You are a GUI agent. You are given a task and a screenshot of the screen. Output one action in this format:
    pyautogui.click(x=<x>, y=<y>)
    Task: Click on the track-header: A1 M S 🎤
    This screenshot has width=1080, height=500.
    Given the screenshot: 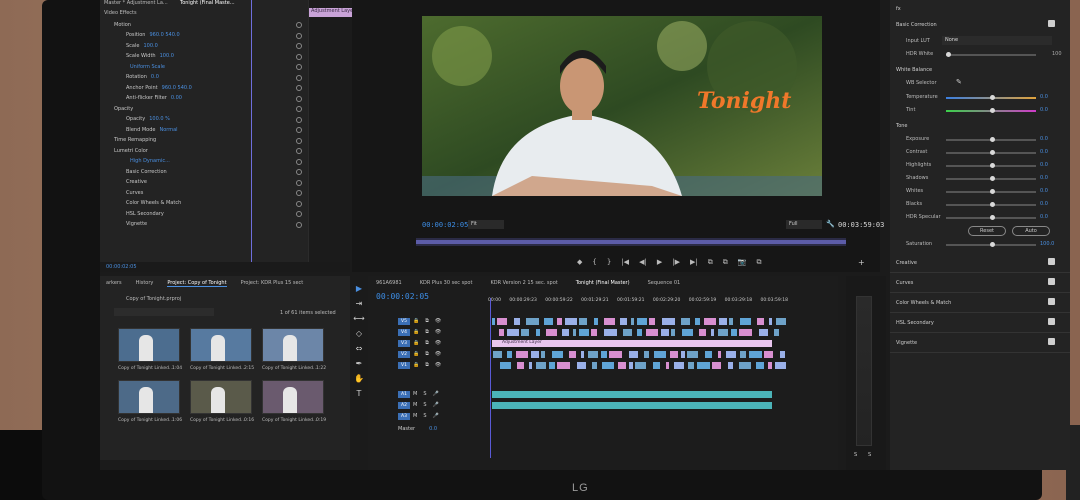 What is the action you would take?
    pyautogui.click(x=443, y=395)
    